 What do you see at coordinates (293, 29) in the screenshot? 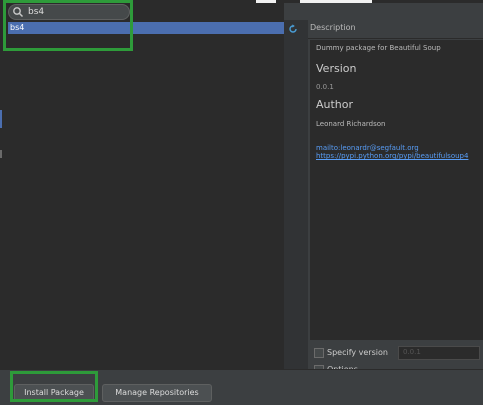
I see `refresh-icon` at bounding box center [293, 29].